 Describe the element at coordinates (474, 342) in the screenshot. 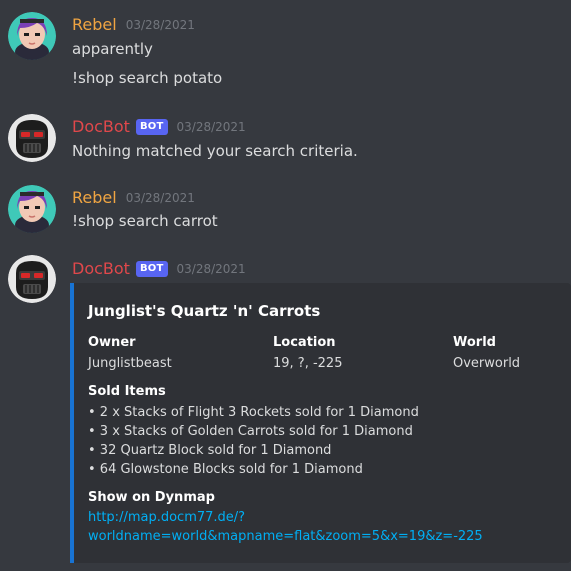

I see `embed-field-name: World` at that location.